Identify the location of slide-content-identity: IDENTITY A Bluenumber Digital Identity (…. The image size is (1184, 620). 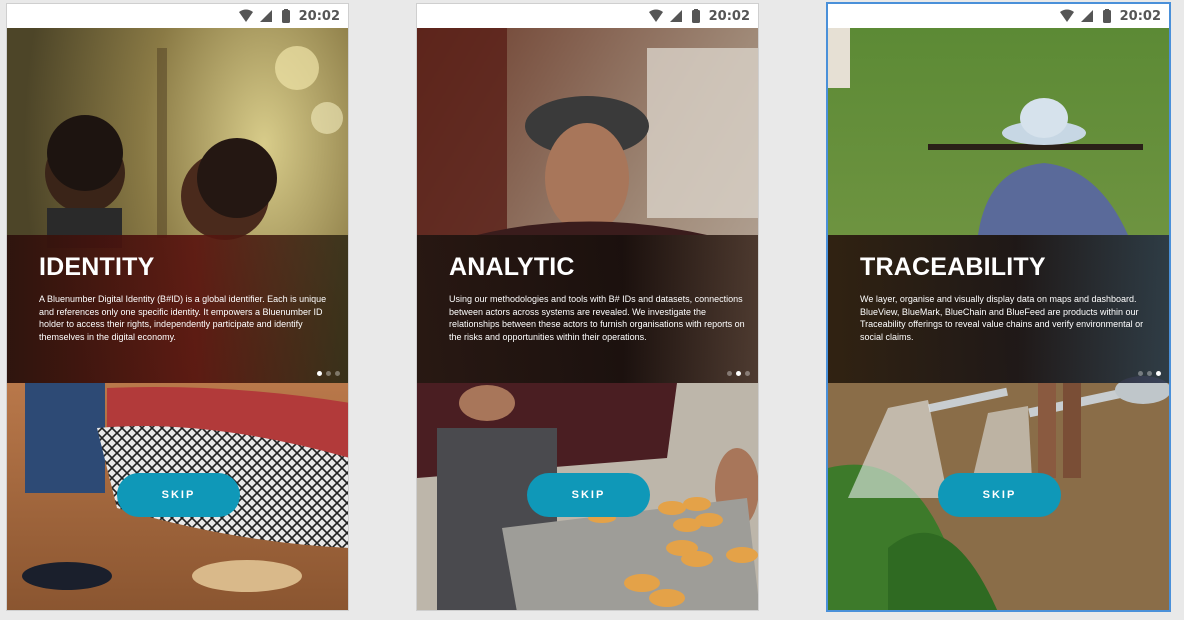
(177, 309).